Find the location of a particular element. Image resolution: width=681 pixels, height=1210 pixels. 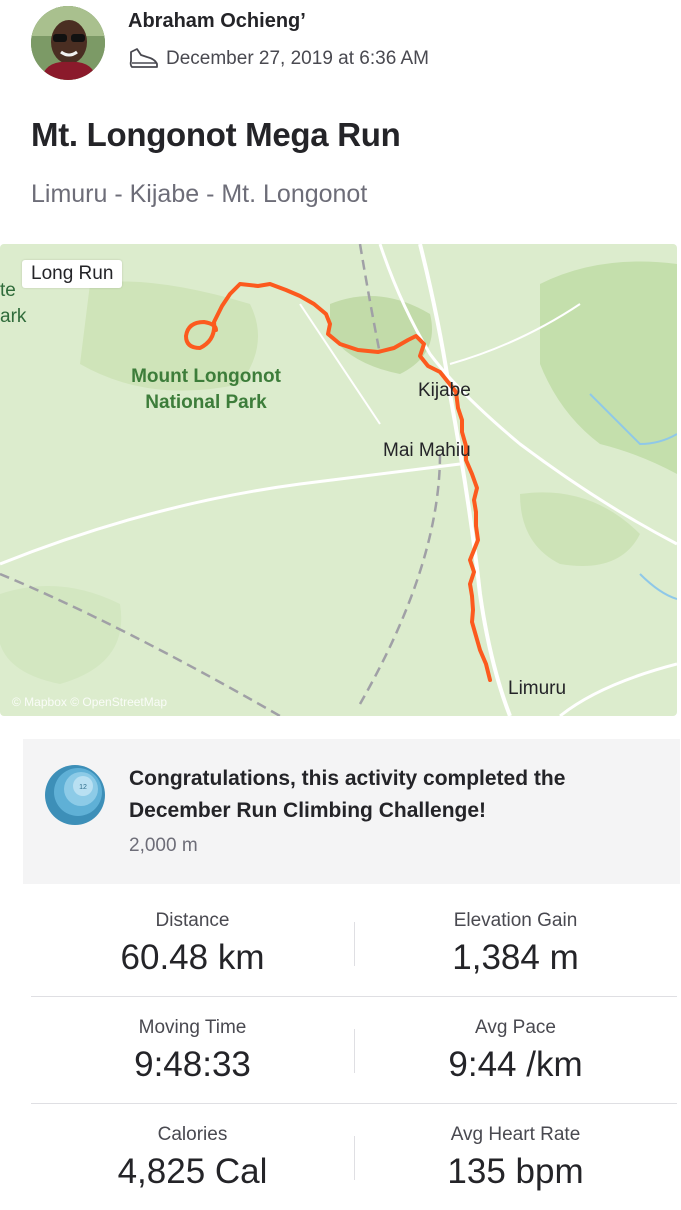

activity-title: Mt. Longonot Mega Run is located at coordinates (216, 134).